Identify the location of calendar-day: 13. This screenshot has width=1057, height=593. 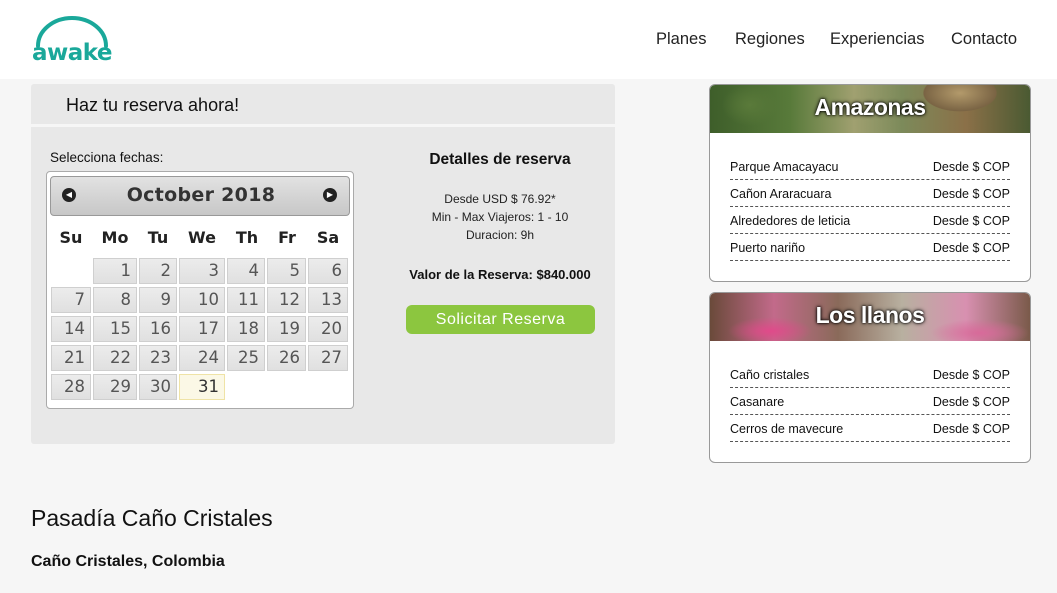
(328, 300).